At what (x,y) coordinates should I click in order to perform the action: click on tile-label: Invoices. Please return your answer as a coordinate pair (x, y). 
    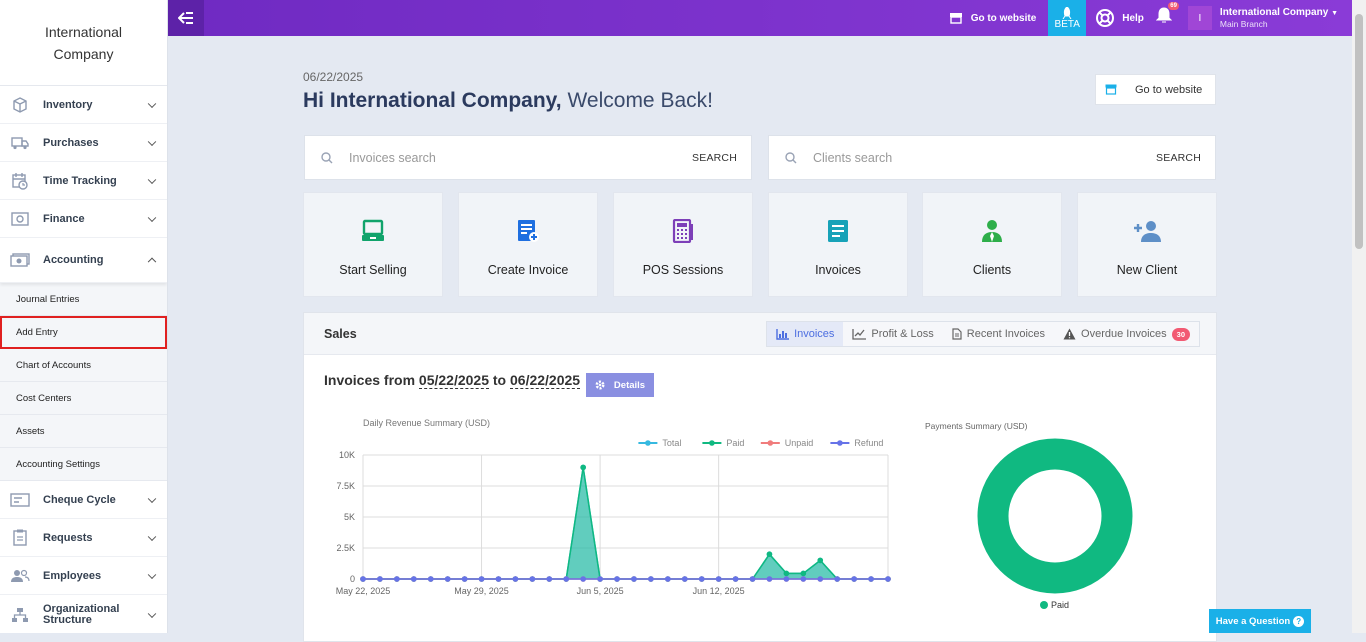
    Looking at the image, I should click on (838, 270).